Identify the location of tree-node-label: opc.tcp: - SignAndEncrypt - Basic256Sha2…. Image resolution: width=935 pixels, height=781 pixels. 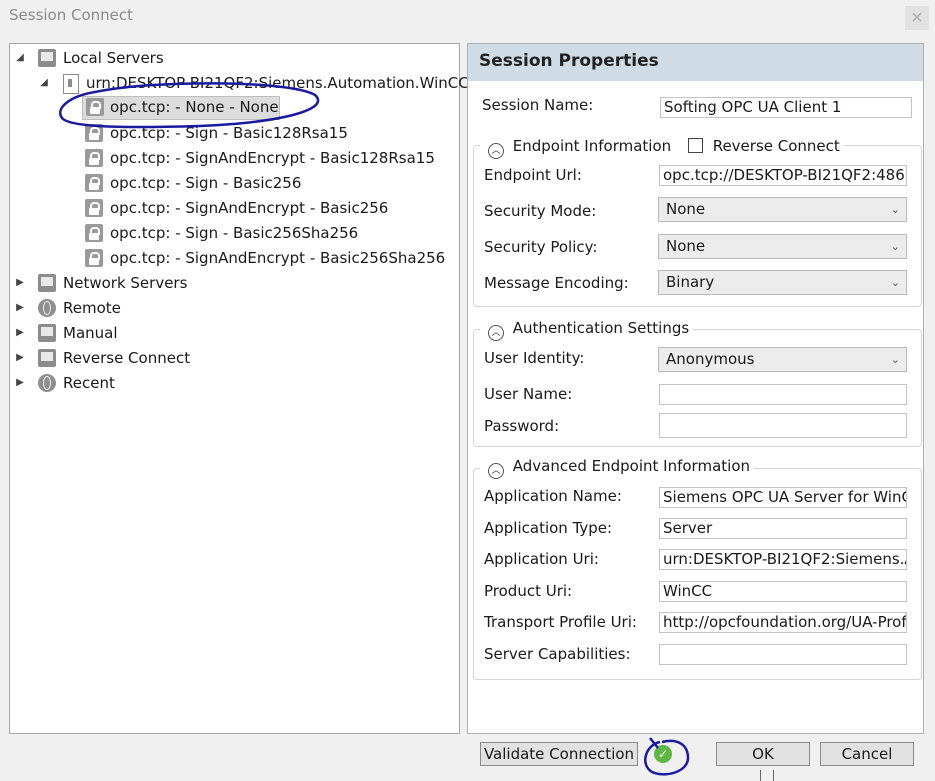
(278, 258).